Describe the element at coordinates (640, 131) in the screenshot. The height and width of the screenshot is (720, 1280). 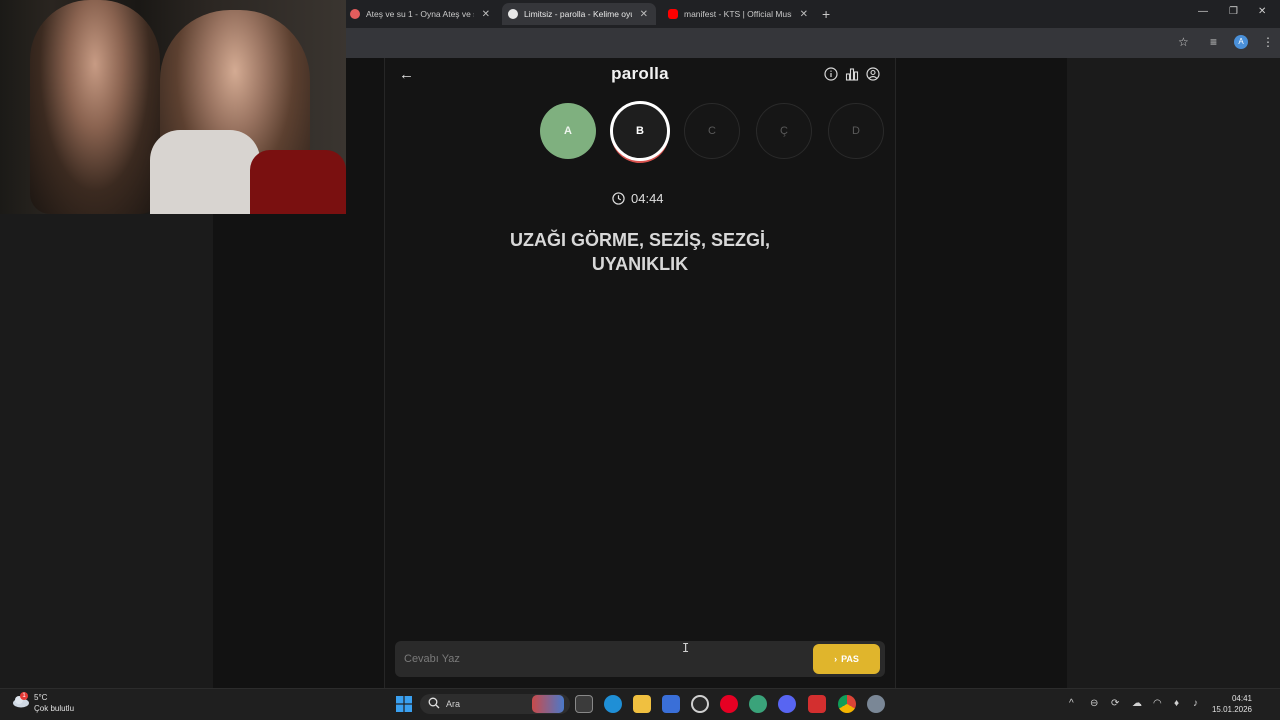
I see `letter-circle-b: B` at that location.